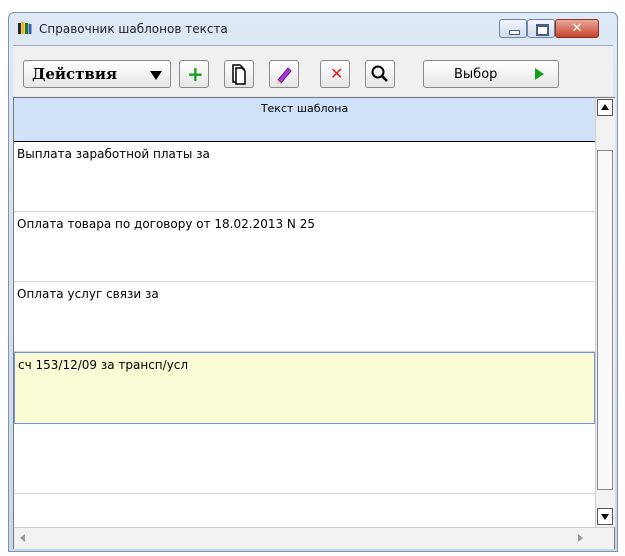 The height and width of the screenshot is (556, 625). I want to click on edit-button, so click(284, 74).